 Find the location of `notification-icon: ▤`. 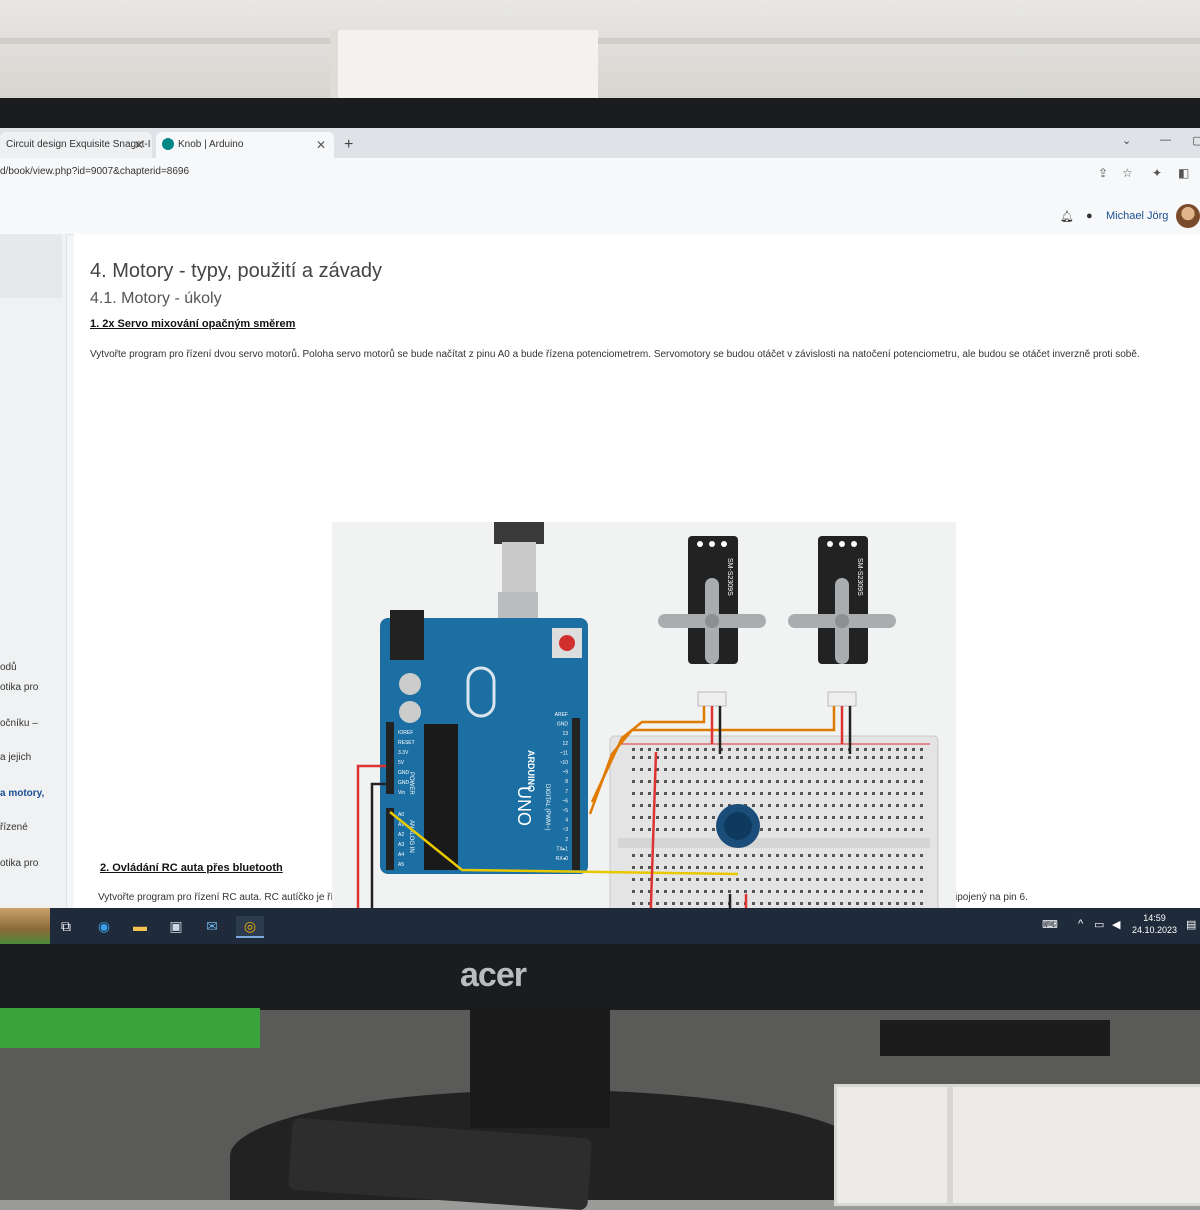

notification-icon: ▤ is located at coordinates (1191, 924).